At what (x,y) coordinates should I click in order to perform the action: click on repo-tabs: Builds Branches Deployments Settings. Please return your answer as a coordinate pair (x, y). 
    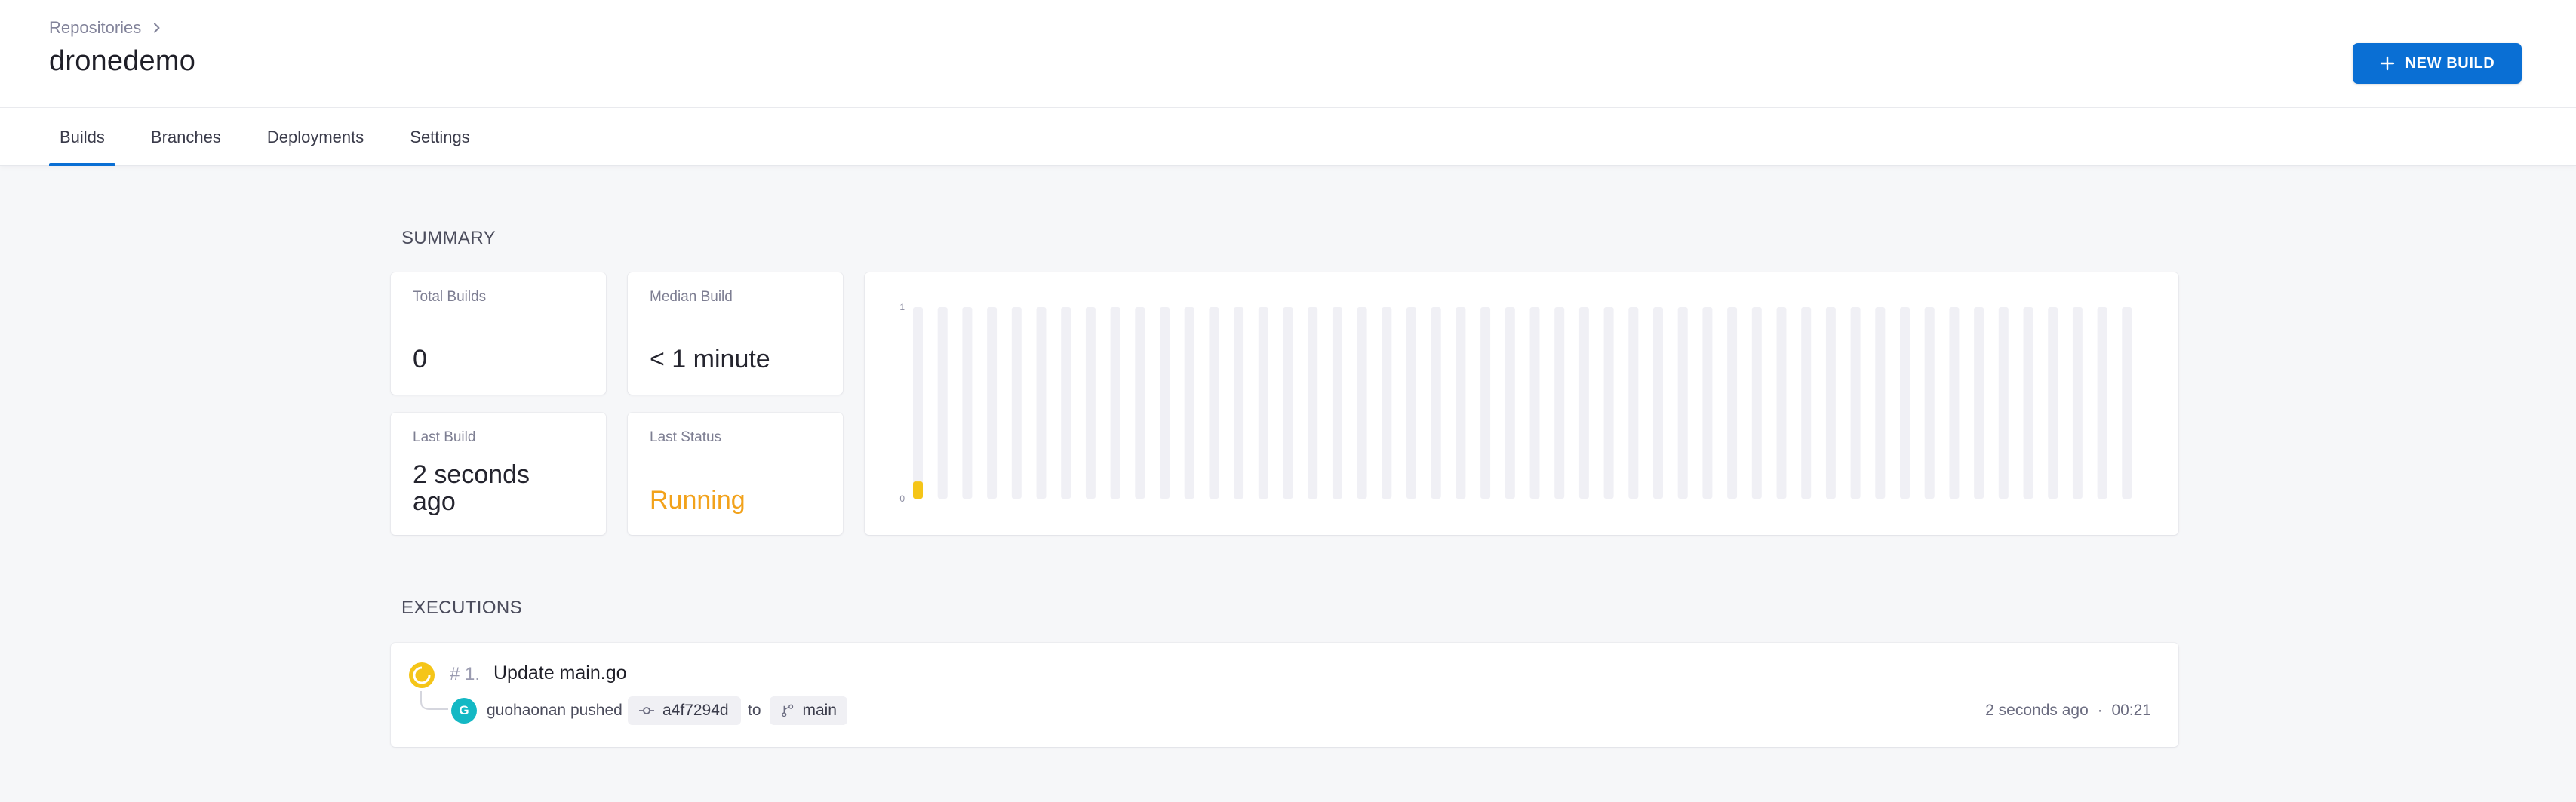
    Looking at the image, I should click on (277, 137).